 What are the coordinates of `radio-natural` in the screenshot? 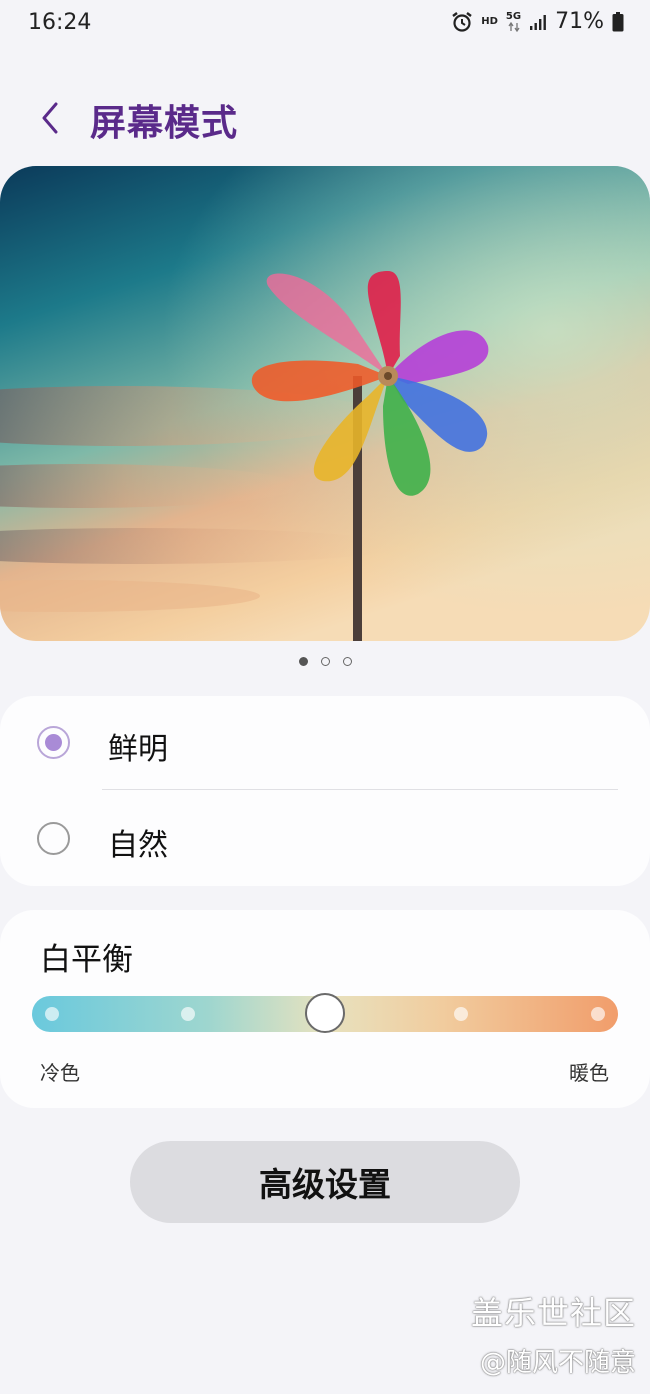 It's located at (53, 838).